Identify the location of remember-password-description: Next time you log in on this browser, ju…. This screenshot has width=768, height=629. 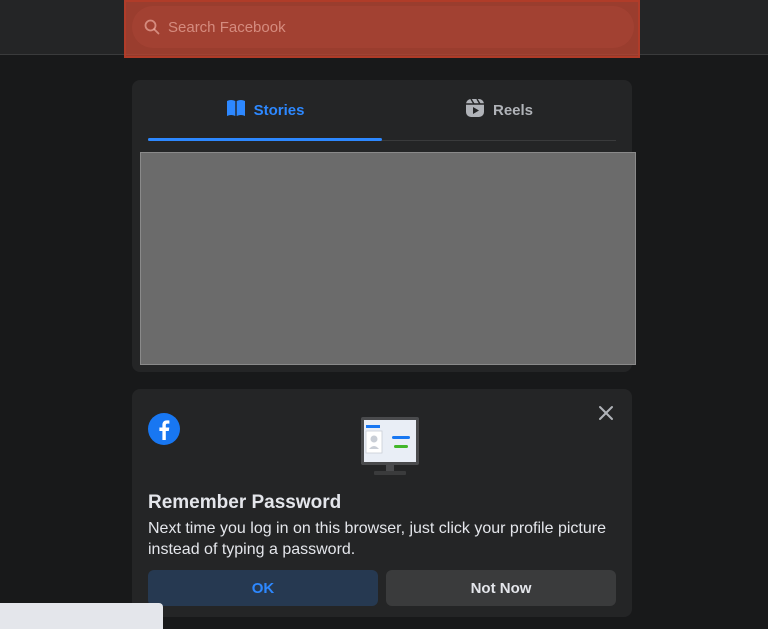
(377, 539).